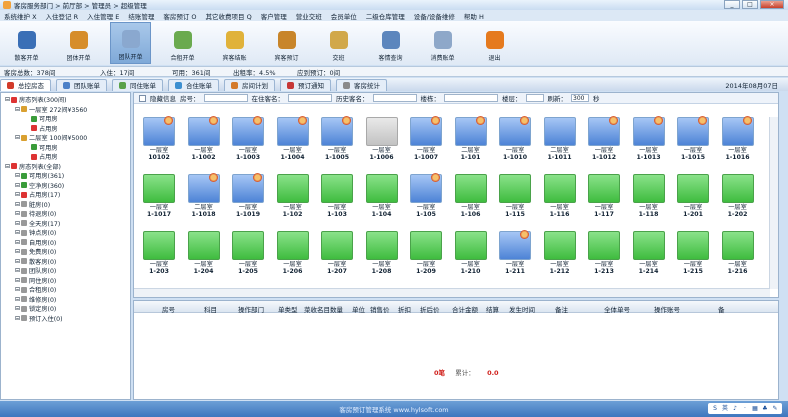 The image size is (788, 417). I want to click on room-cell: 一层室 1-1017, so click(159, 201).